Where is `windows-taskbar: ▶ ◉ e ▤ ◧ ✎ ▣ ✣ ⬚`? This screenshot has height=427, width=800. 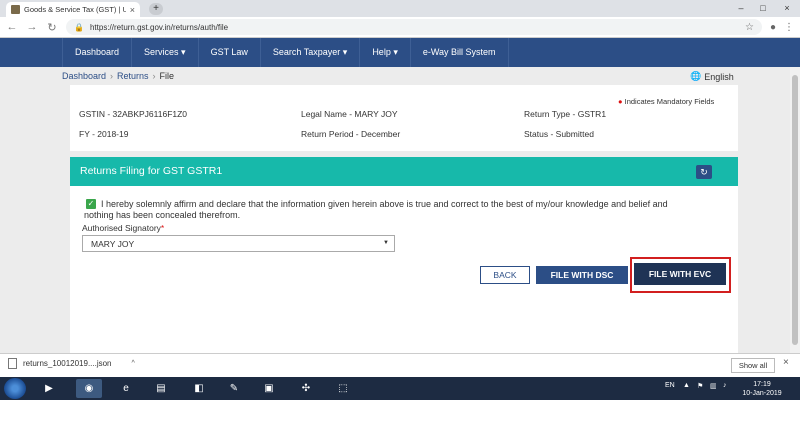
windows-taskbar: ▶ ◉ e ▤ ◧ ✎ ▣ ✣ ⬚ is located at coordinates (400, 388).